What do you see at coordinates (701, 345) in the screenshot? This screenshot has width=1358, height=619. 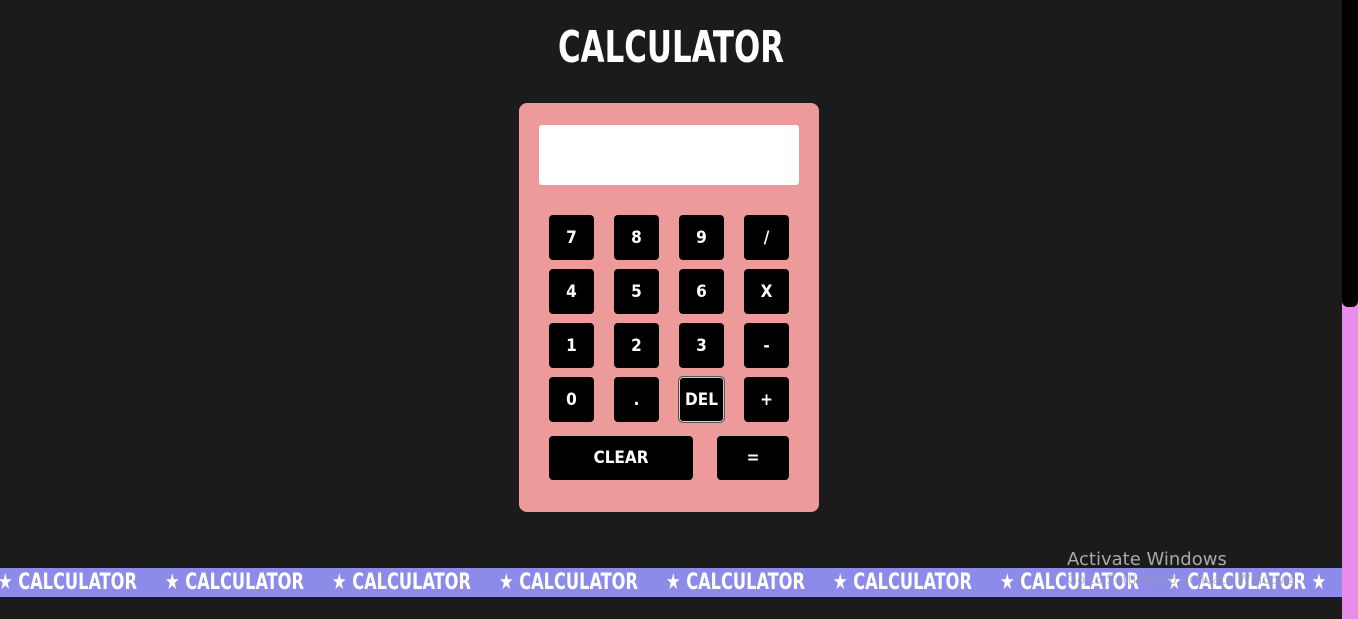 I see `key-3: 3` at bounding box center [701, 345].